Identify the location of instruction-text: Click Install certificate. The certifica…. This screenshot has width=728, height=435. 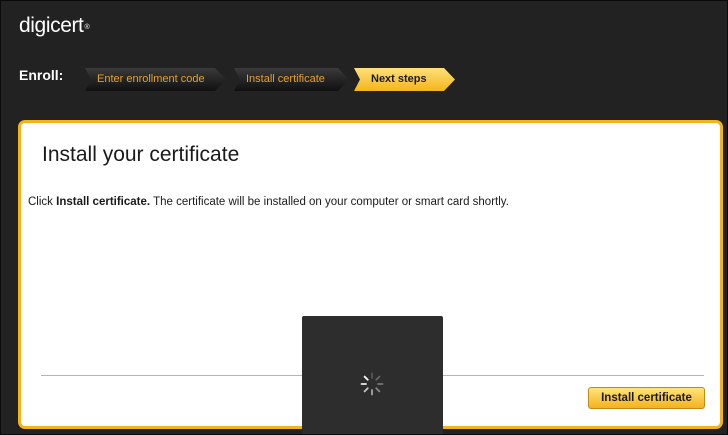
(268, 202).